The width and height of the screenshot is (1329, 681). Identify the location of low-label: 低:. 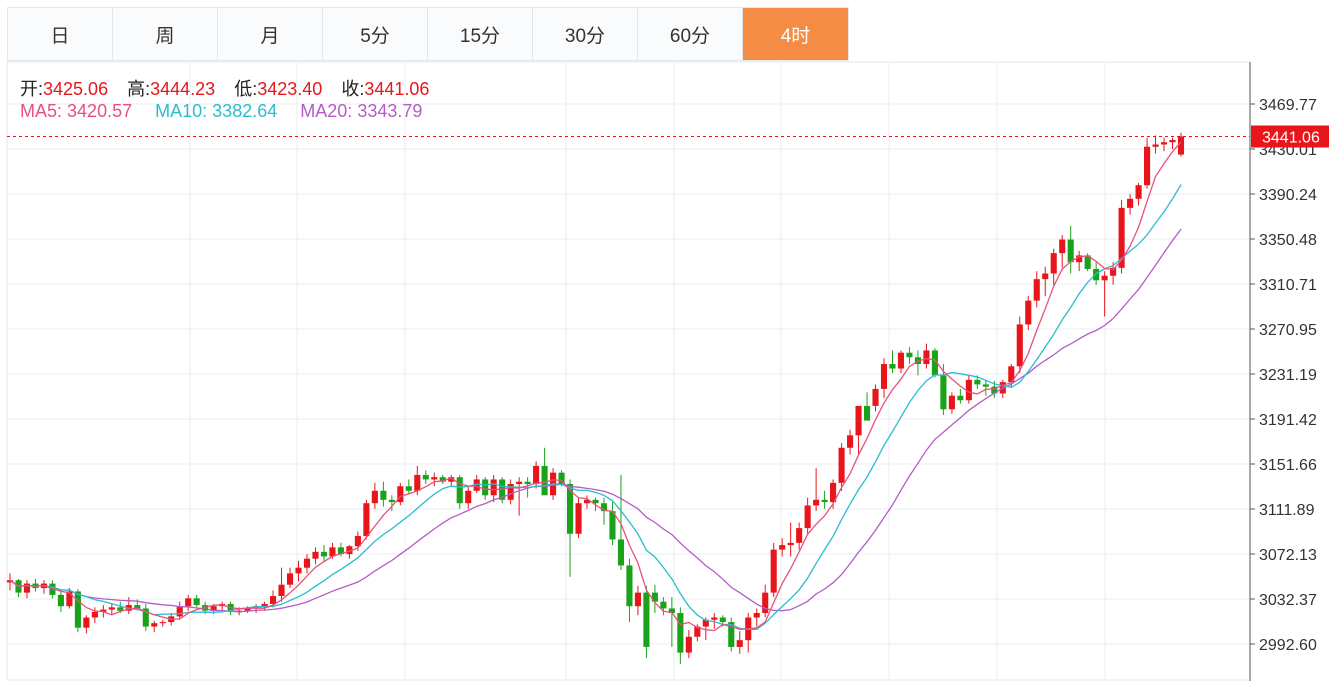
(246, 89).